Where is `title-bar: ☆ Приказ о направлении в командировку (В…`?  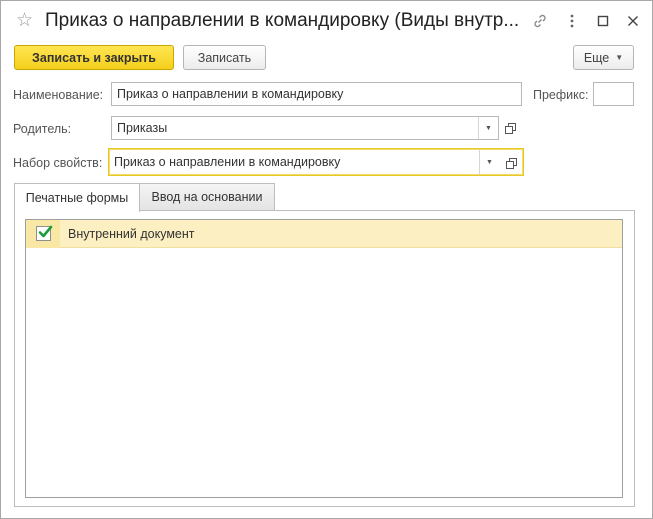 title-bar: ☆ Приказ о направлении в командировку (В… is located at coordinates (326, 21).